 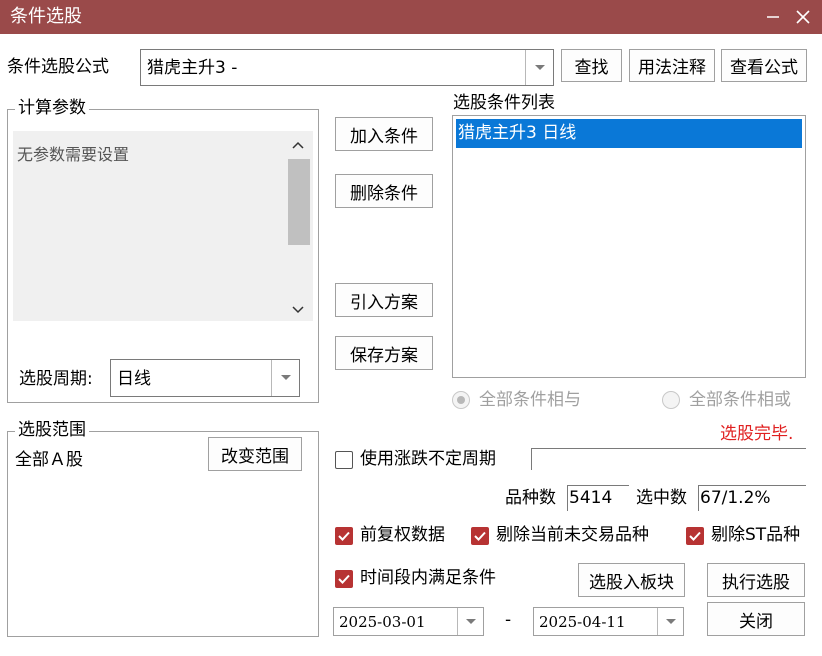 I want to click on selected-value: 67/1.2%, so click(x=735, y=498).